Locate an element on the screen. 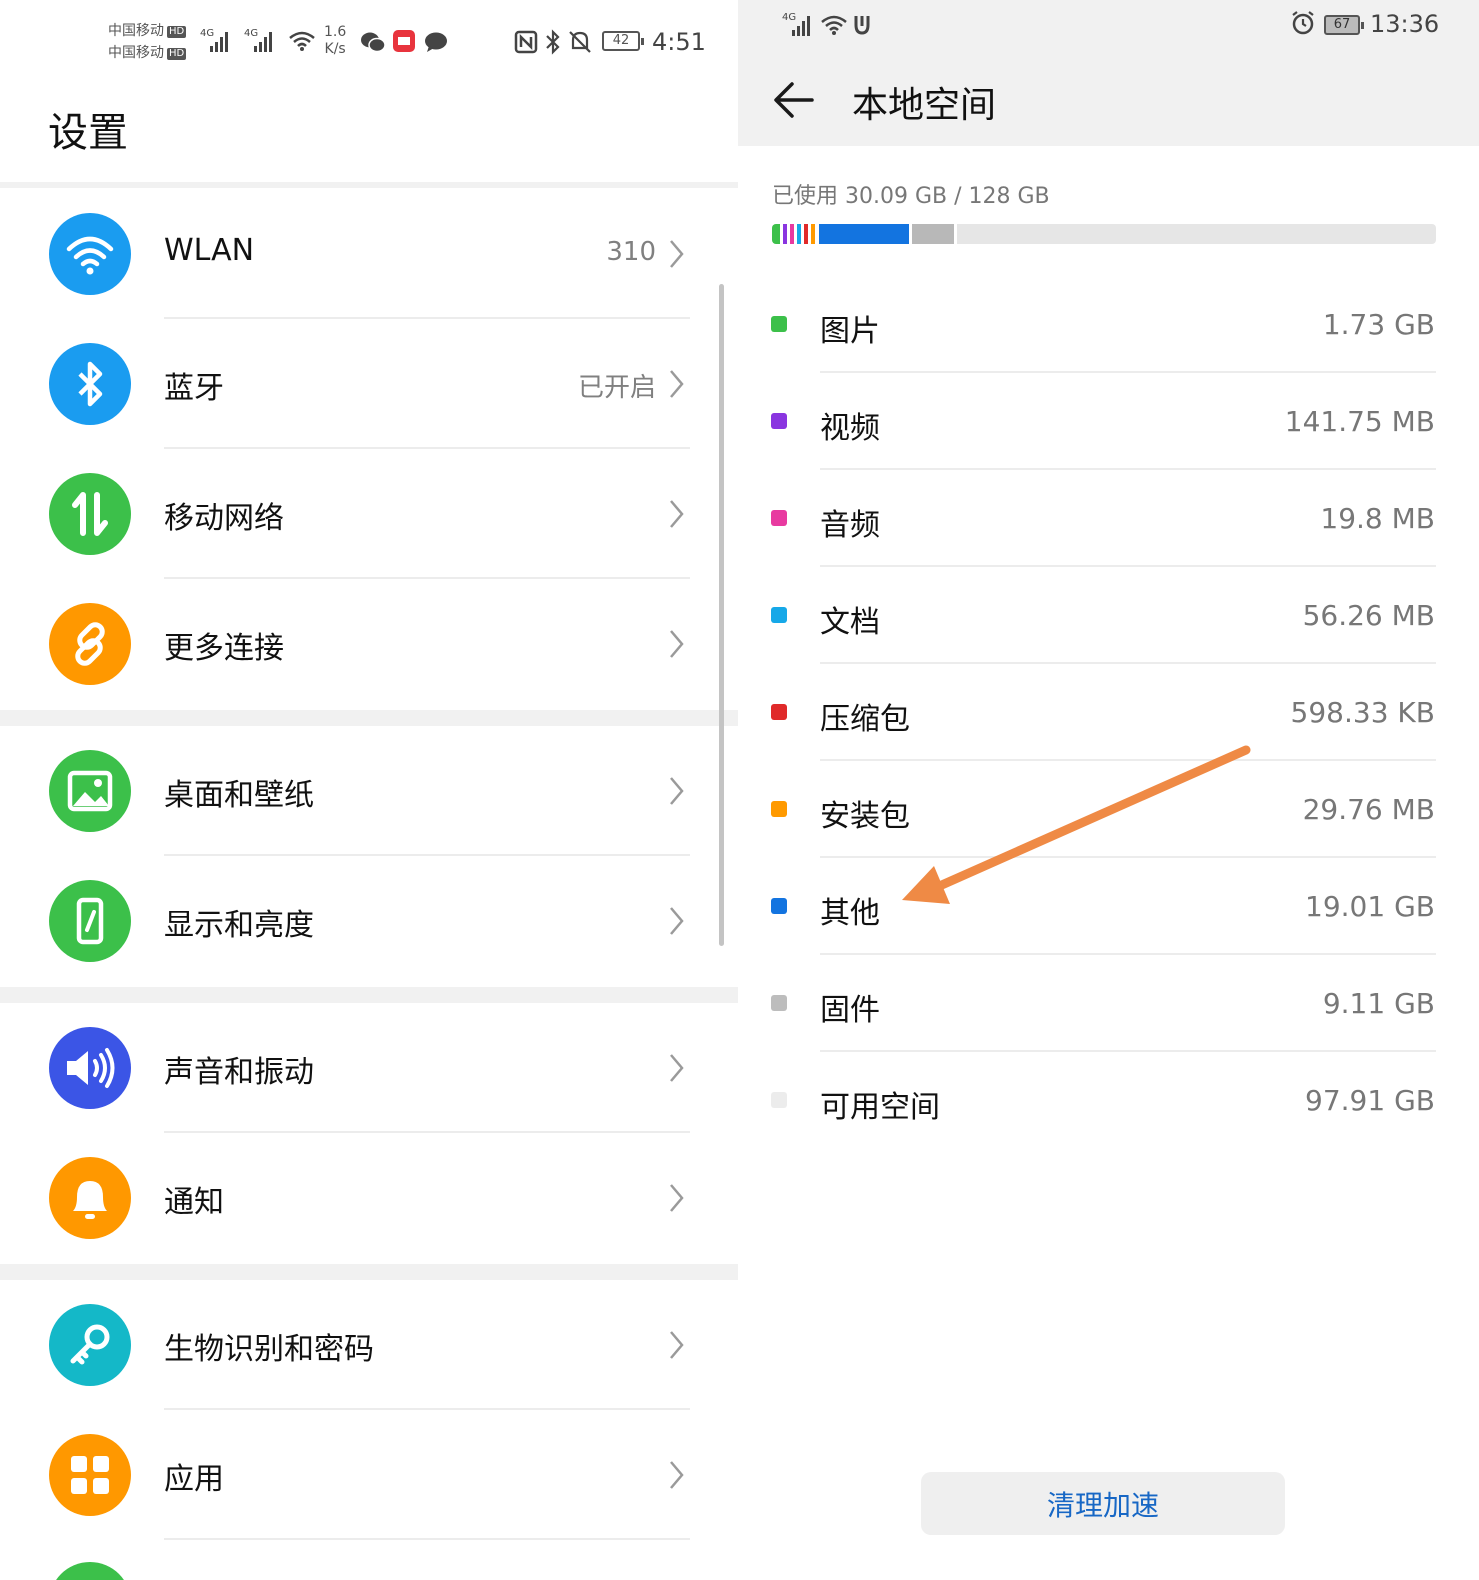  carrier-2: 中国移动 HD is located at coordinates (147, 53).